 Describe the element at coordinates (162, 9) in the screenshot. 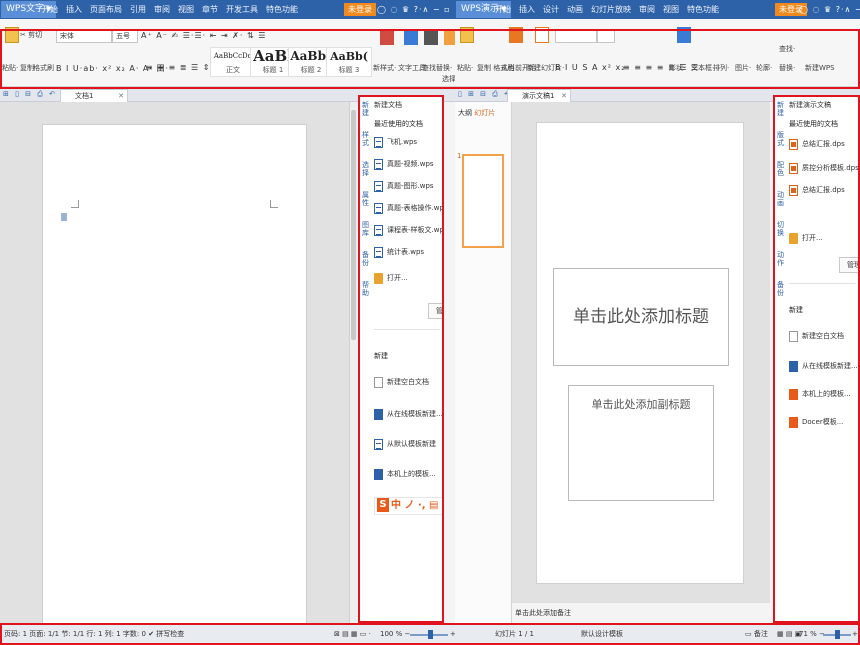

I see `writer-menu-review: 审阅` at that location.